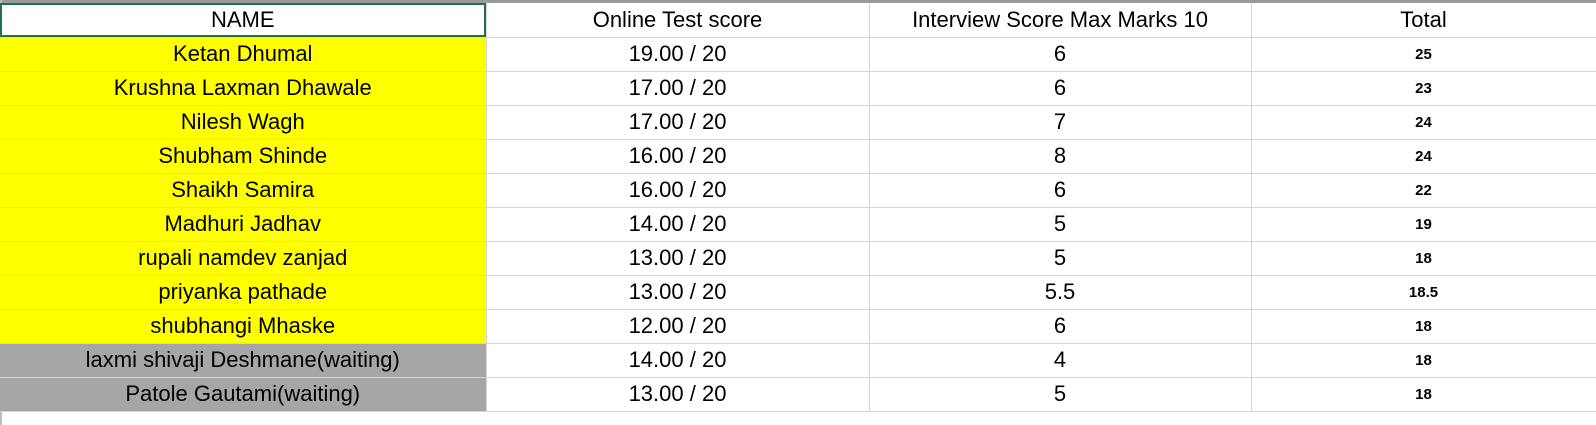 The width and height of the screenshot is (1596, 425). What do you see at coordinates (243, 326) in the screenshot?
I see `cell-name: shubhangi Mhaske` at bounding box center [243, 326].